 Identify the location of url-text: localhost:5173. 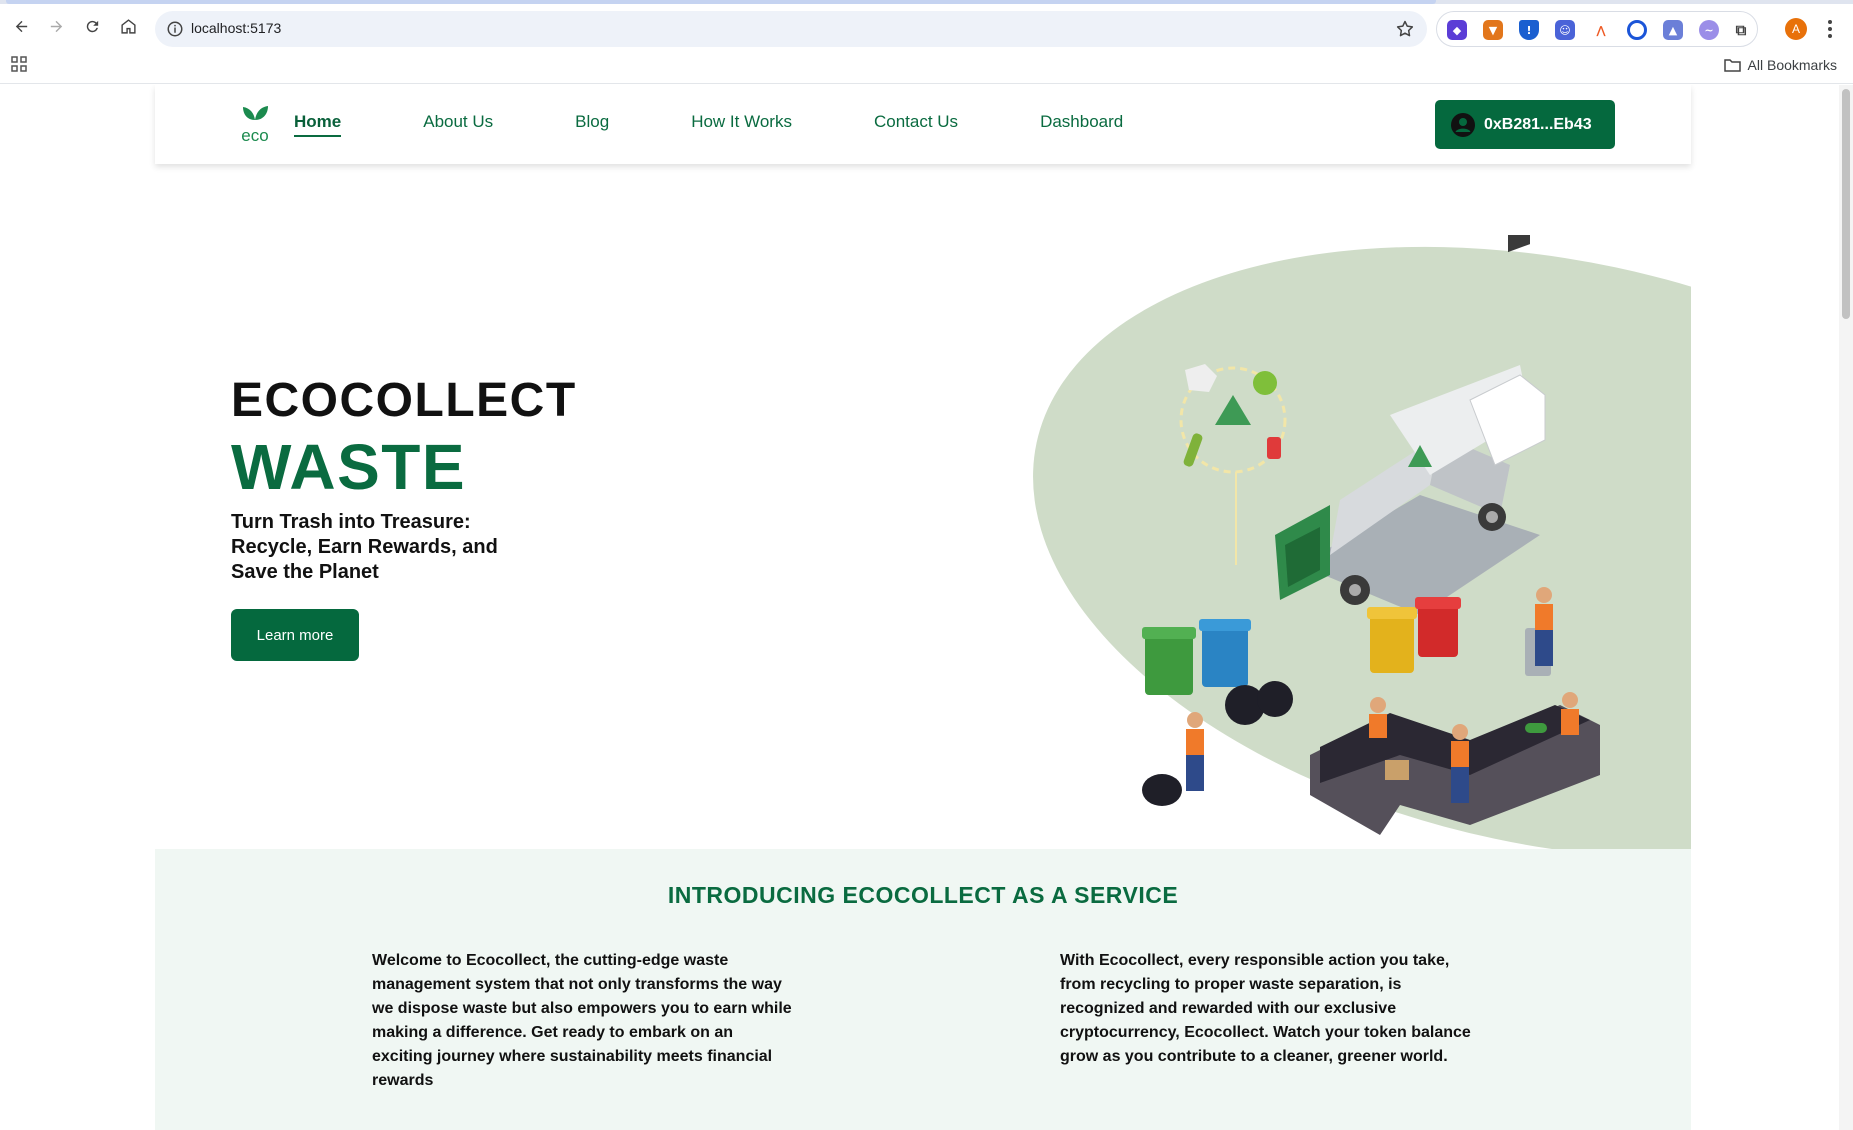
(236, 28).